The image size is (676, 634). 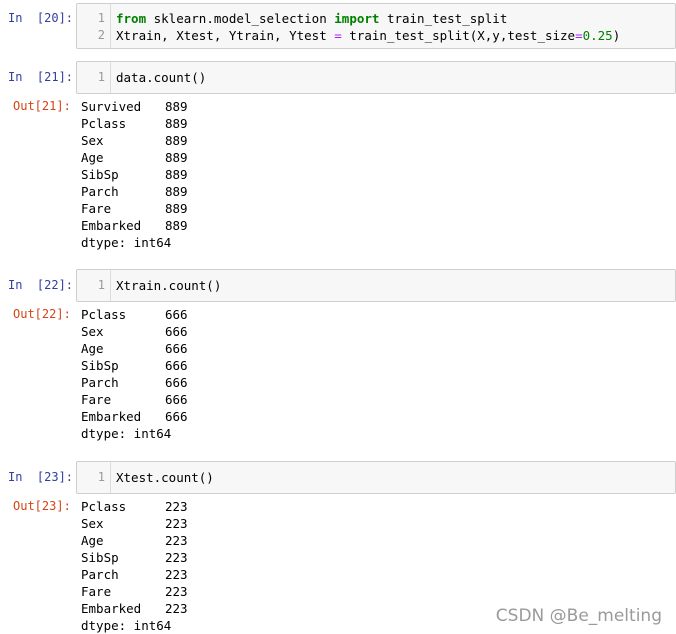 I want to click on output-row: Pclass 889, so click(x=134, y=123).